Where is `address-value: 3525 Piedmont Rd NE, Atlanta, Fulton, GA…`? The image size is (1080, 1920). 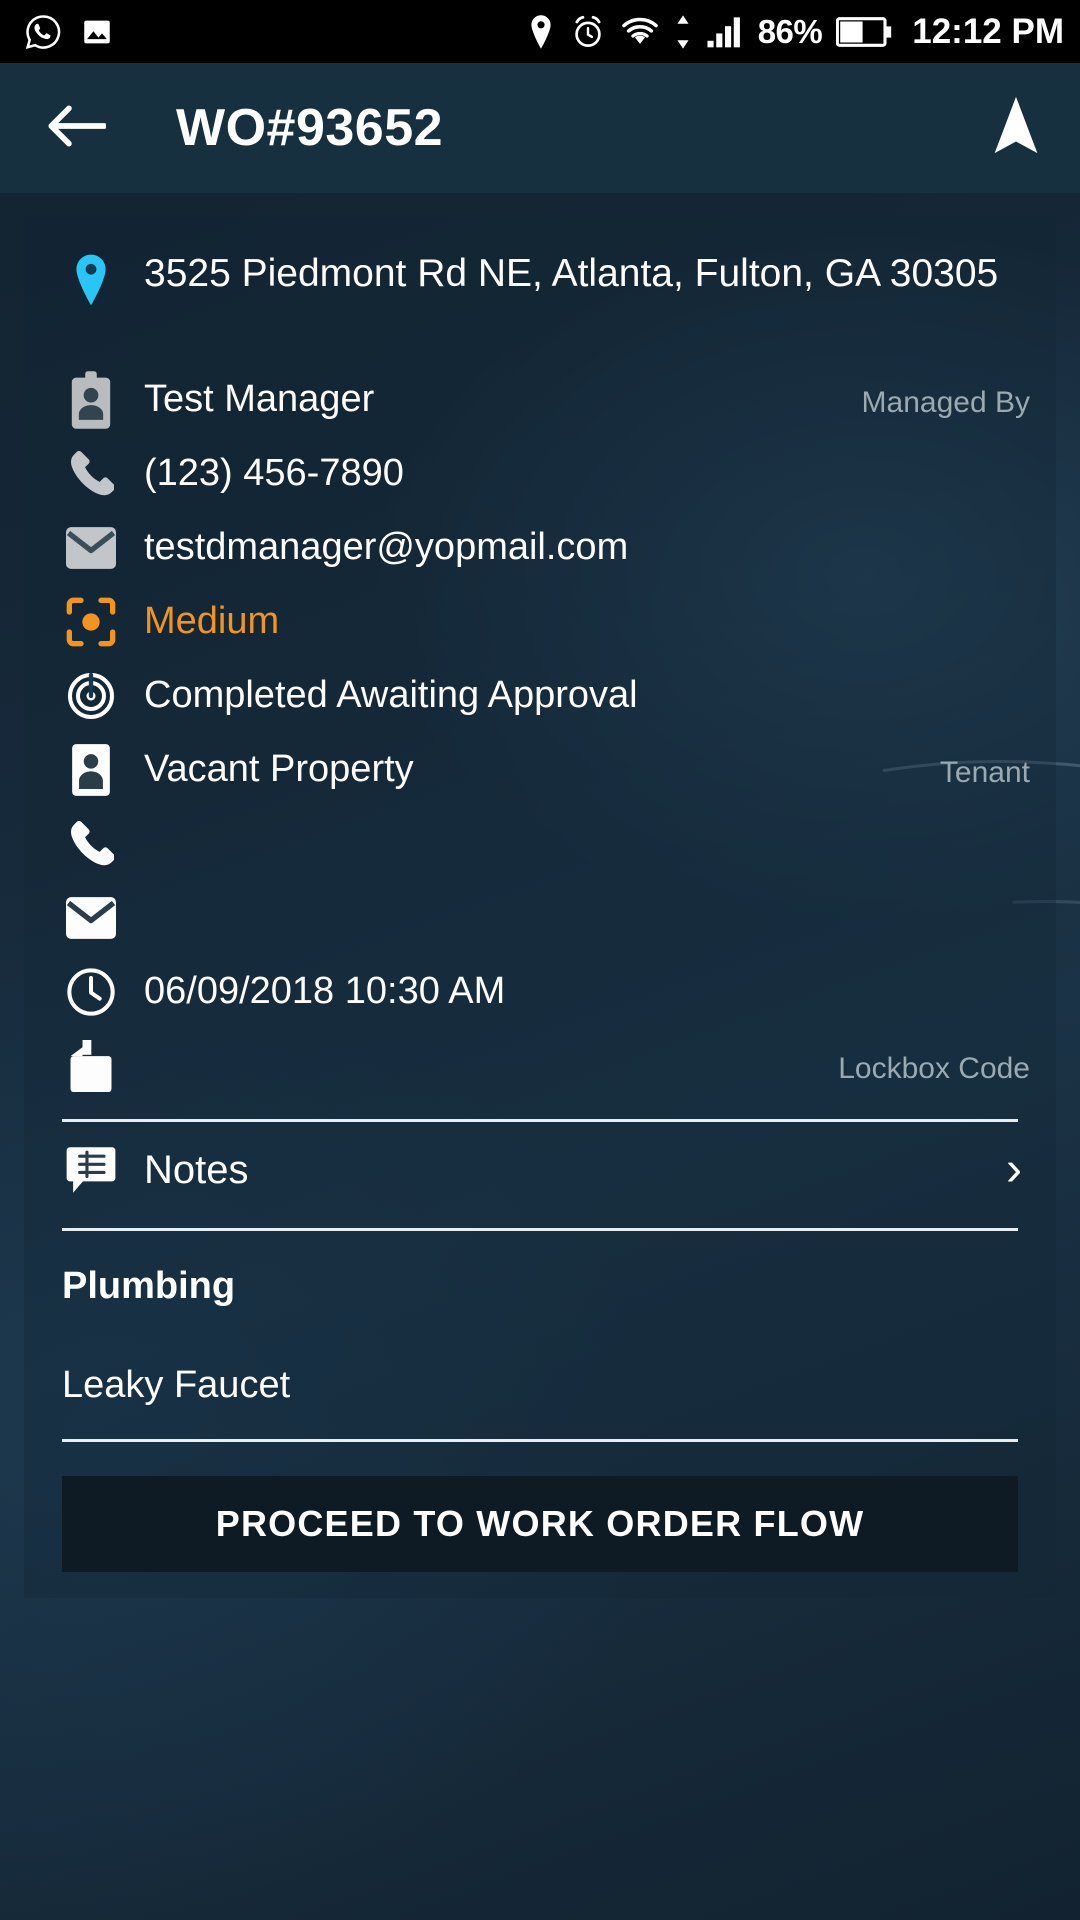
address-value: 3525 Piedmont Rd NE, Atlanta, Fulton, GA… is located at coordinates (571, 273).